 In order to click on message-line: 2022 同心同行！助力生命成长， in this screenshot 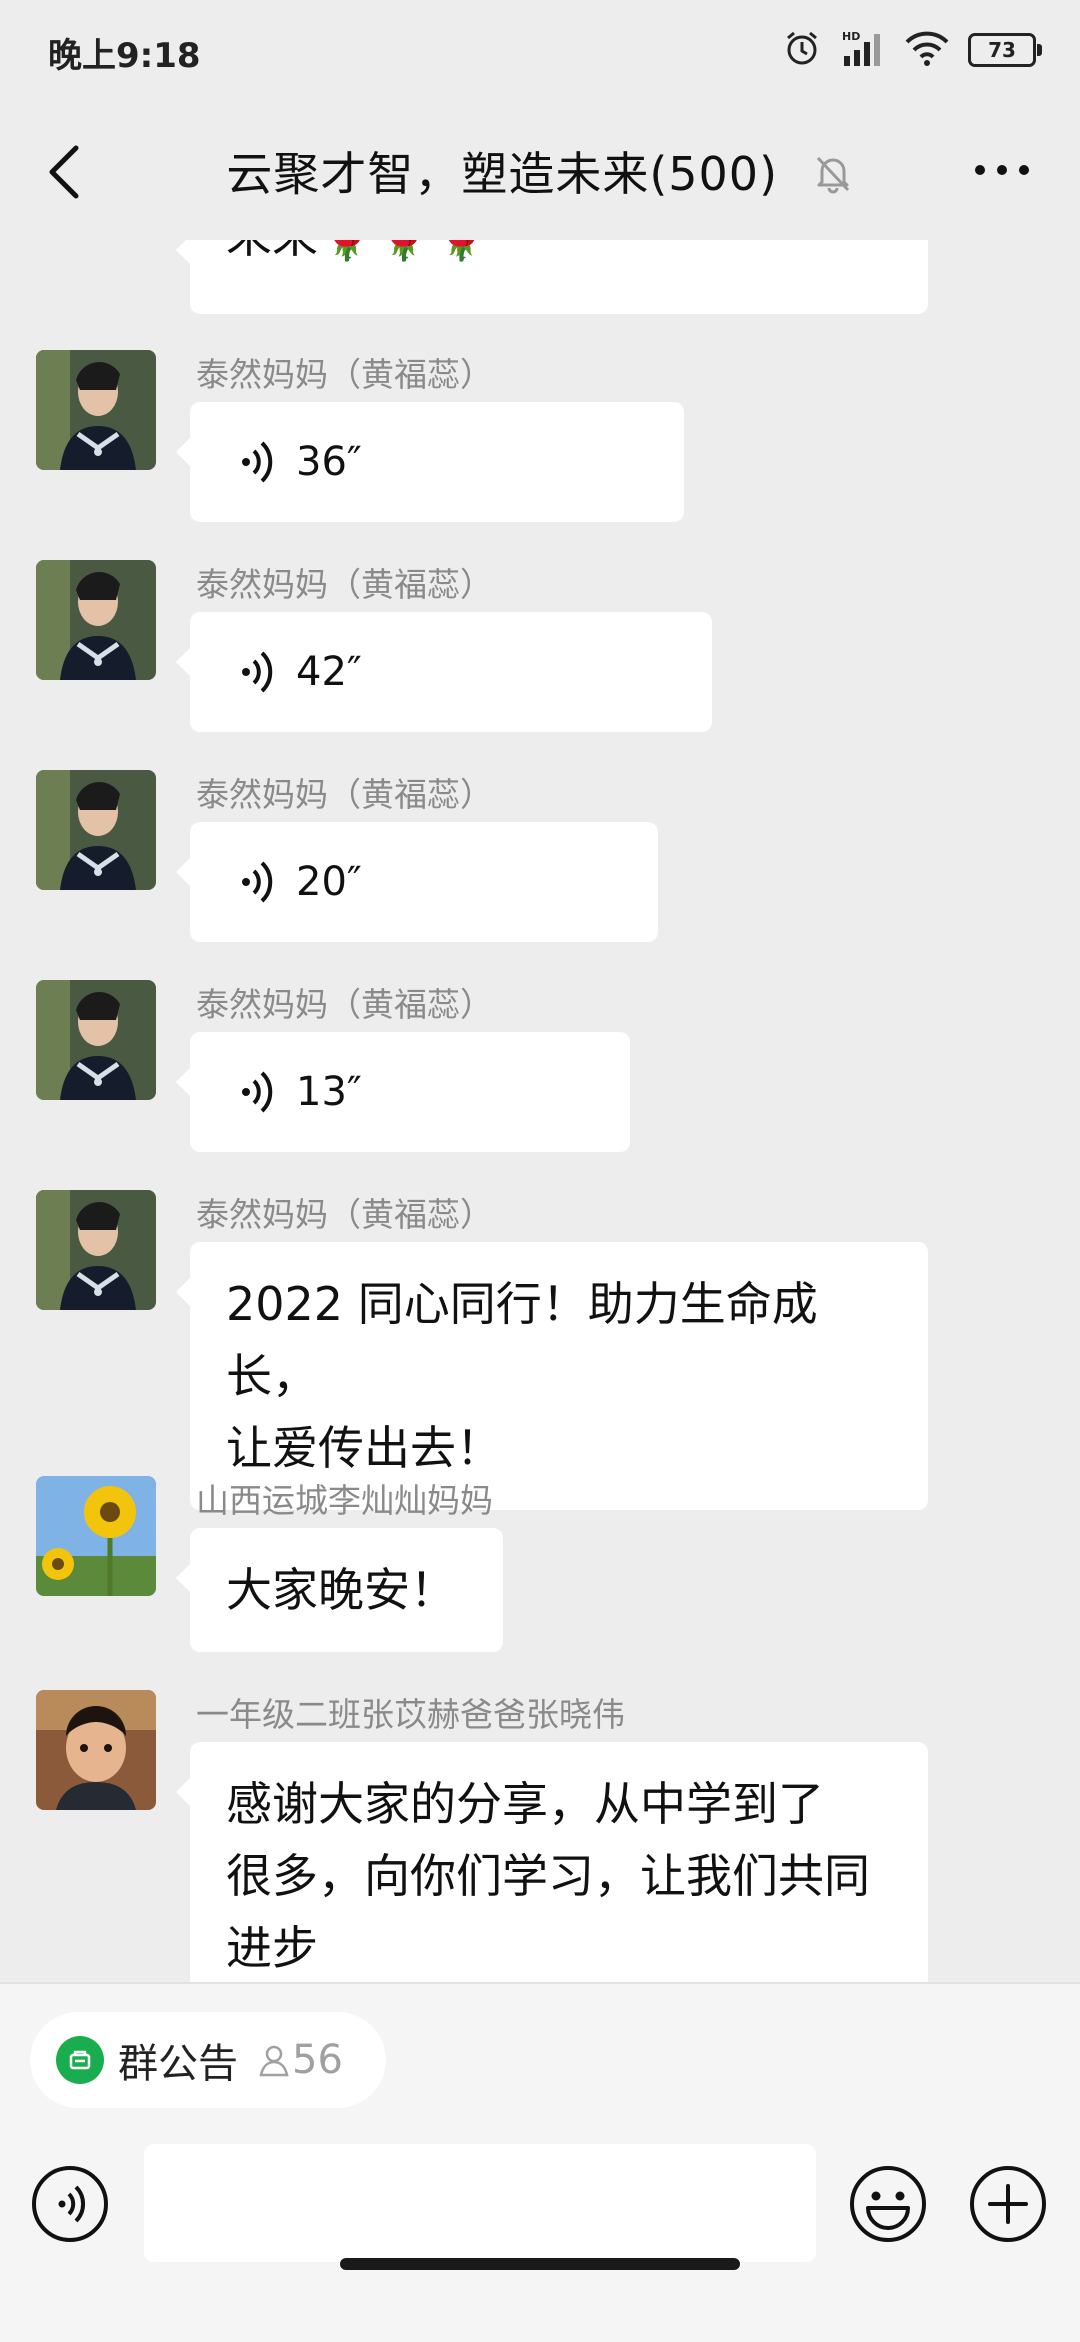, I will do `click(522, 1340)`.